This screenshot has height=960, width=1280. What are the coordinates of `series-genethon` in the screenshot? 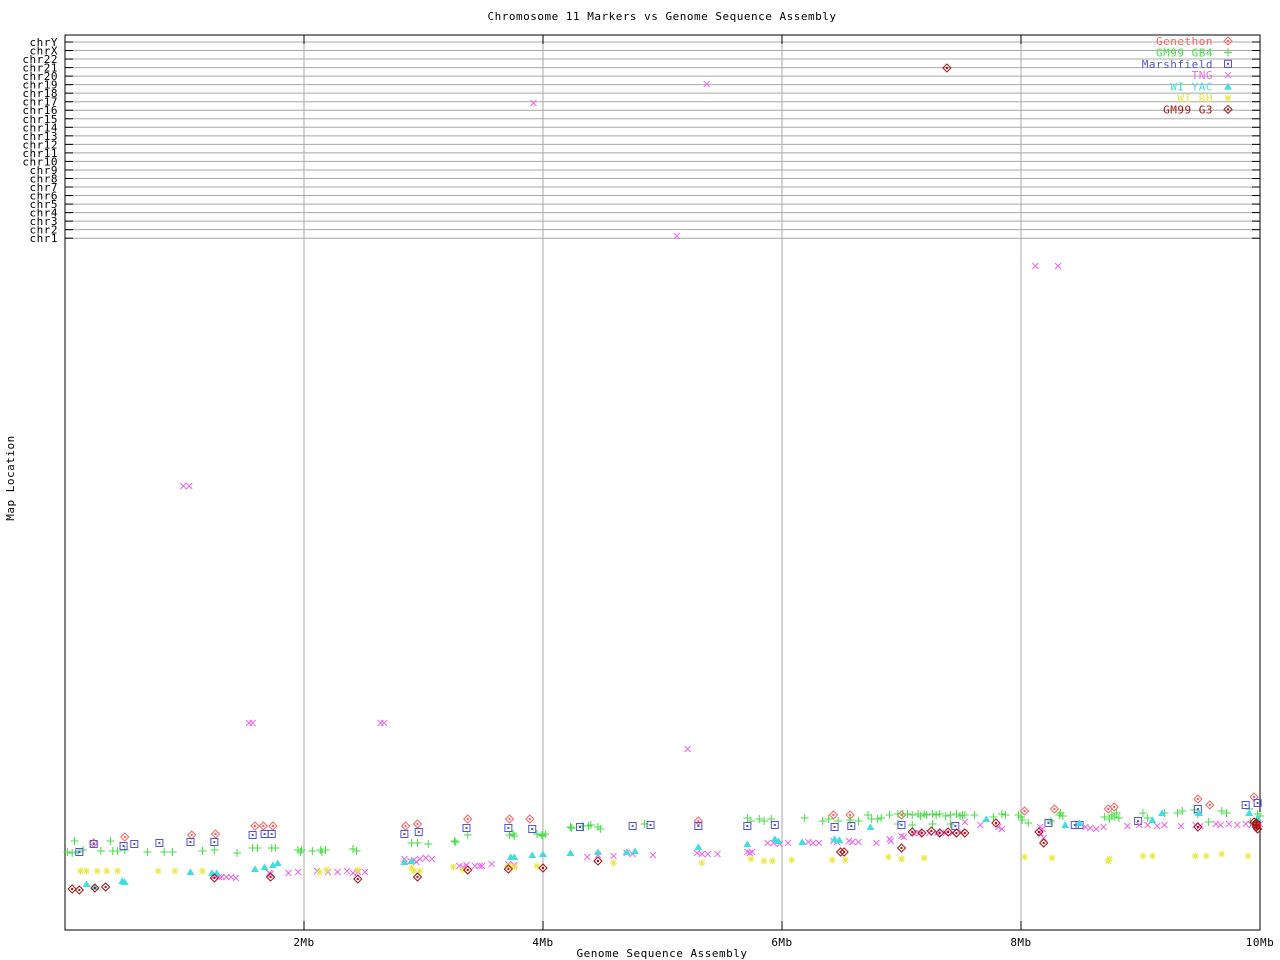 It's located at (673, 820).